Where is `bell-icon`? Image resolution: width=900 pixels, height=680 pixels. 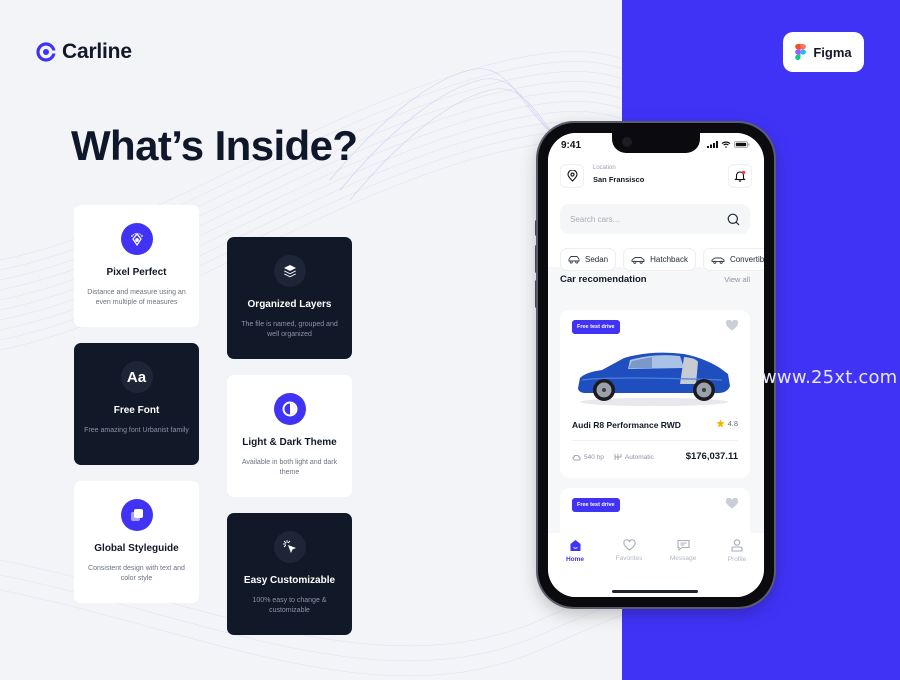 bell-icon is located at coordinates (740, 176).